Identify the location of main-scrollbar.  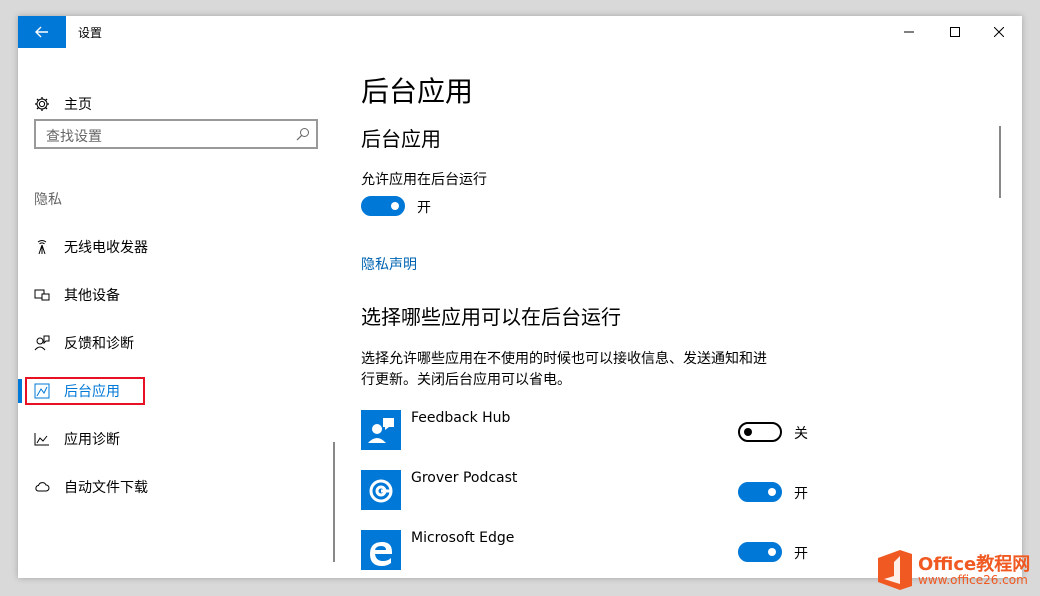
(1000, 162).